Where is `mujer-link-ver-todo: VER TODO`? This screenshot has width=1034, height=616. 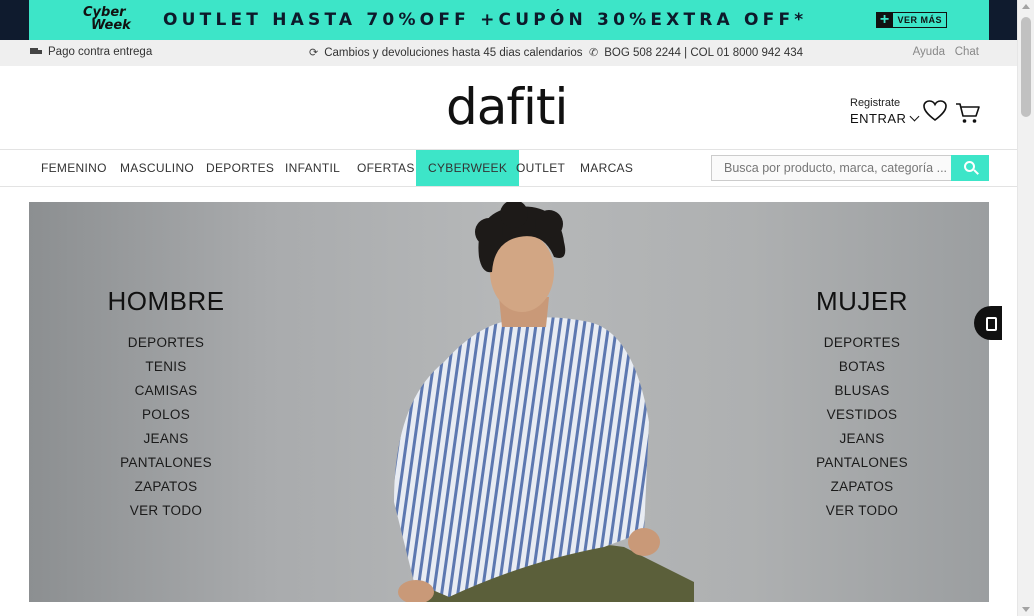 mujer-link-ver-todo: VER TODO is located at coordinates (862, 511).